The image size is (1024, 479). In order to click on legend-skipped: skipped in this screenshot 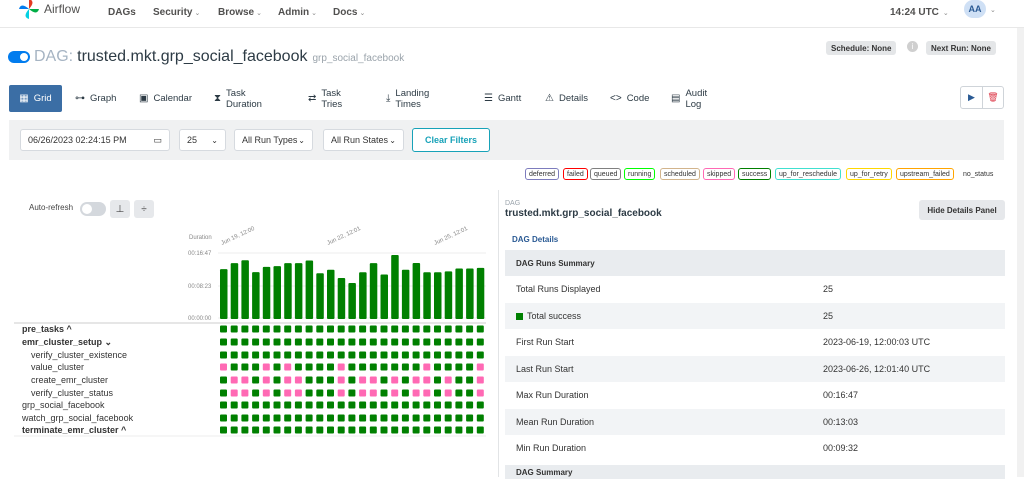, I will do `click(719, 174)`.